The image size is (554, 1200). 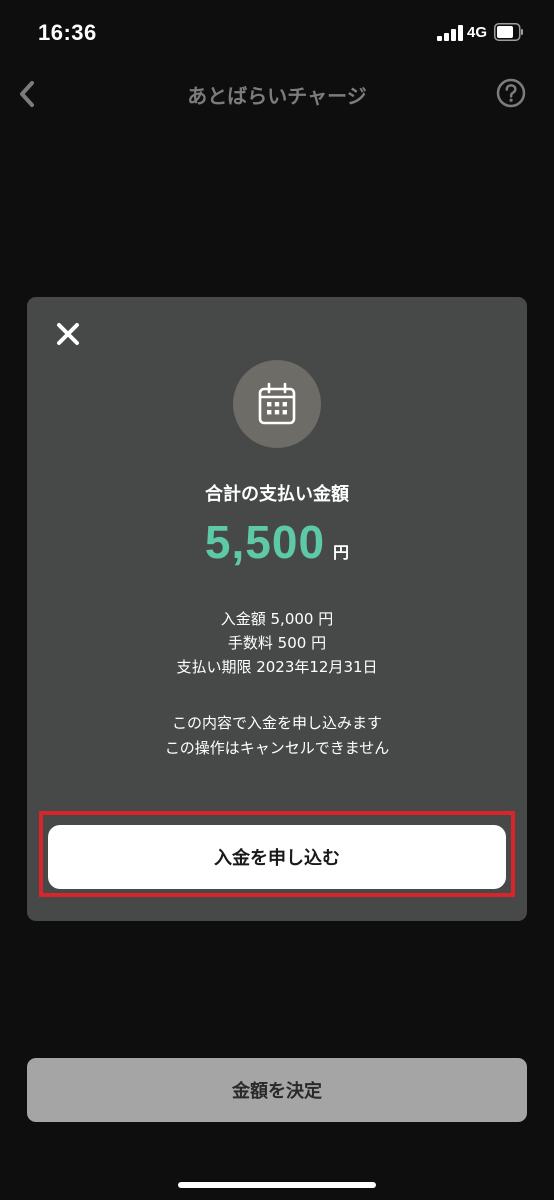 What do you see at coordinates (276, 723) in the screenshot?
I see `notice-line: この内容で入金を申し込みます` at bounding box center [276, 723].